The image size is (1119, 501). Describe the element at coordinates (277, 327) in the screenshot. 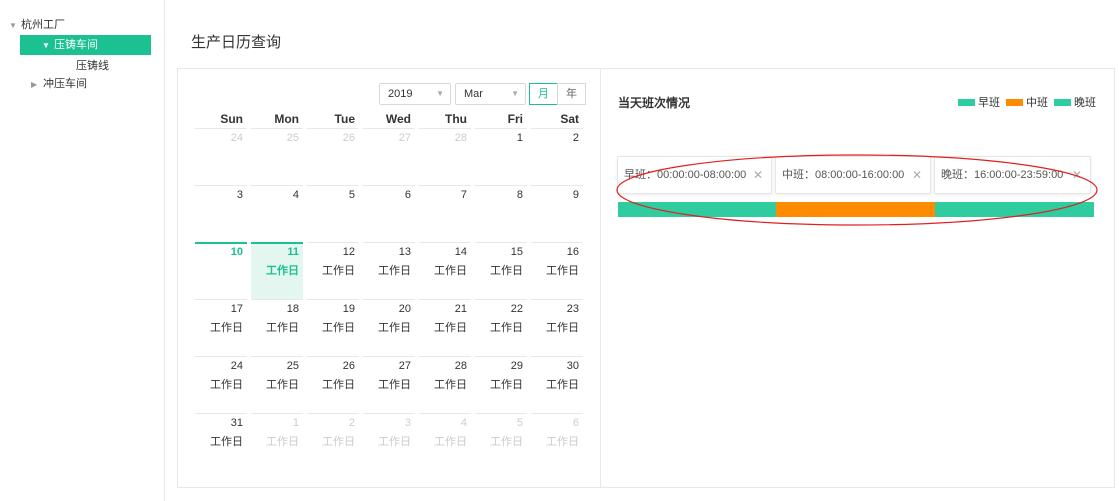

I see `calendar-cell: 18 工作日` at that location.